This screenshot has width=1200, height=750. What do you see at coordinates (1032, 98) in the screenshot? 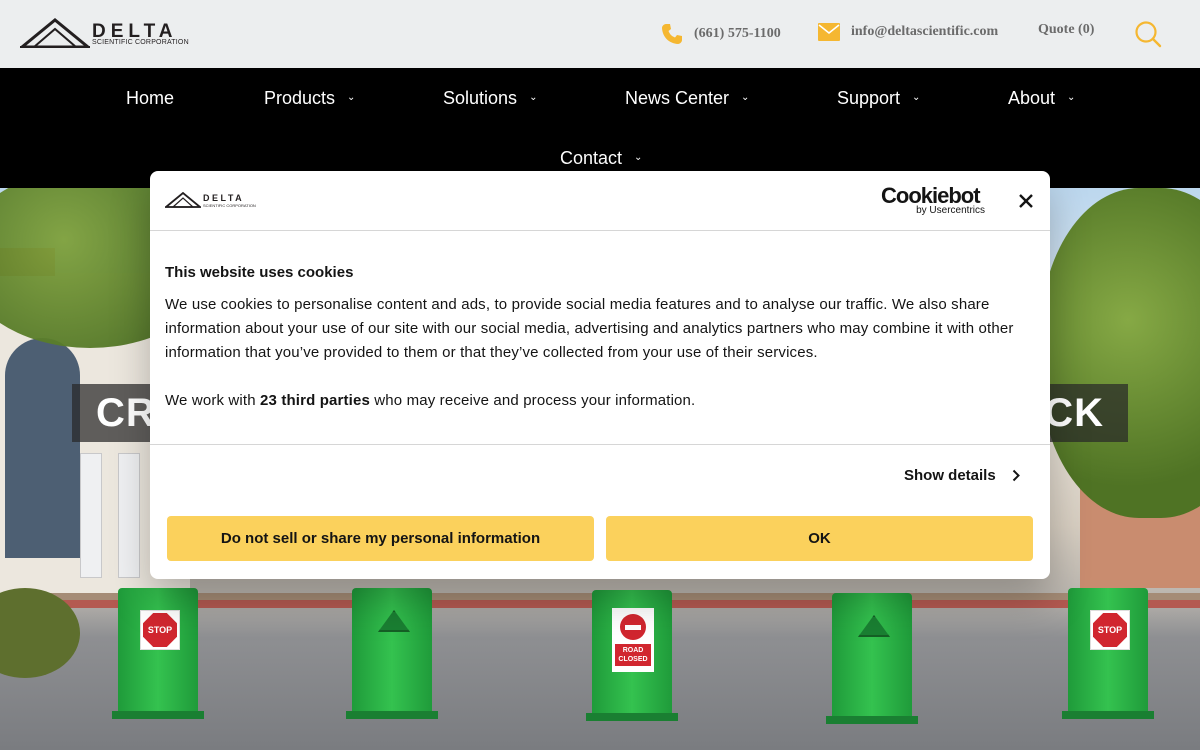
I see `nav-label: About` at bounding box center [1032, 98].